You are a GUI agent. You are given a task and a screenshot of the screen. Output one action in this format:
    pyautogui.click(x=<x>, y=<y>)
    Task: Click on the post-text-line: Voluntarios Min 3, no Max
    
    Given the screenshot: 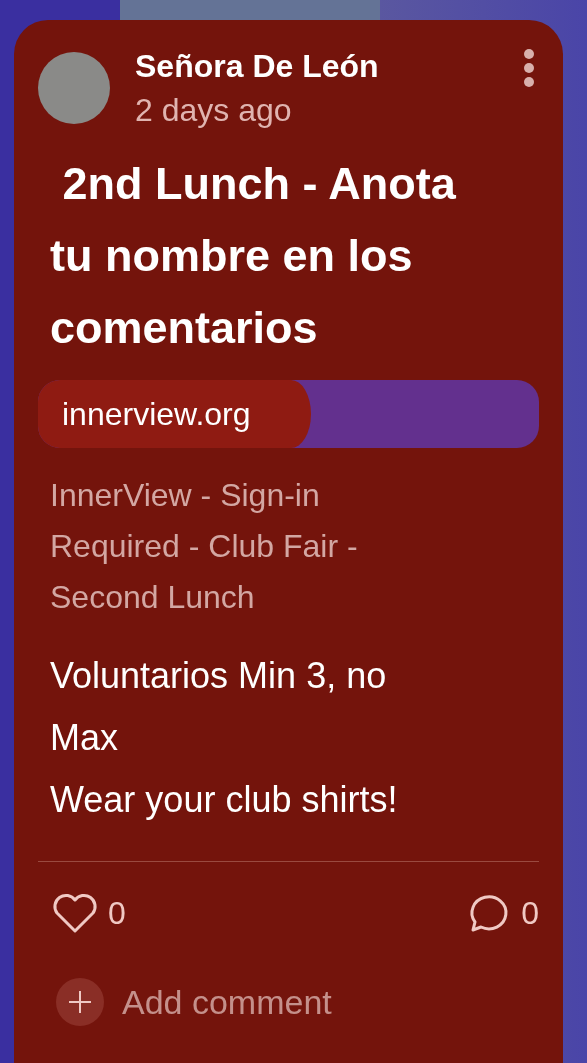 What is the action you would take?
    pyautogui.click(x=219, y=707)
    